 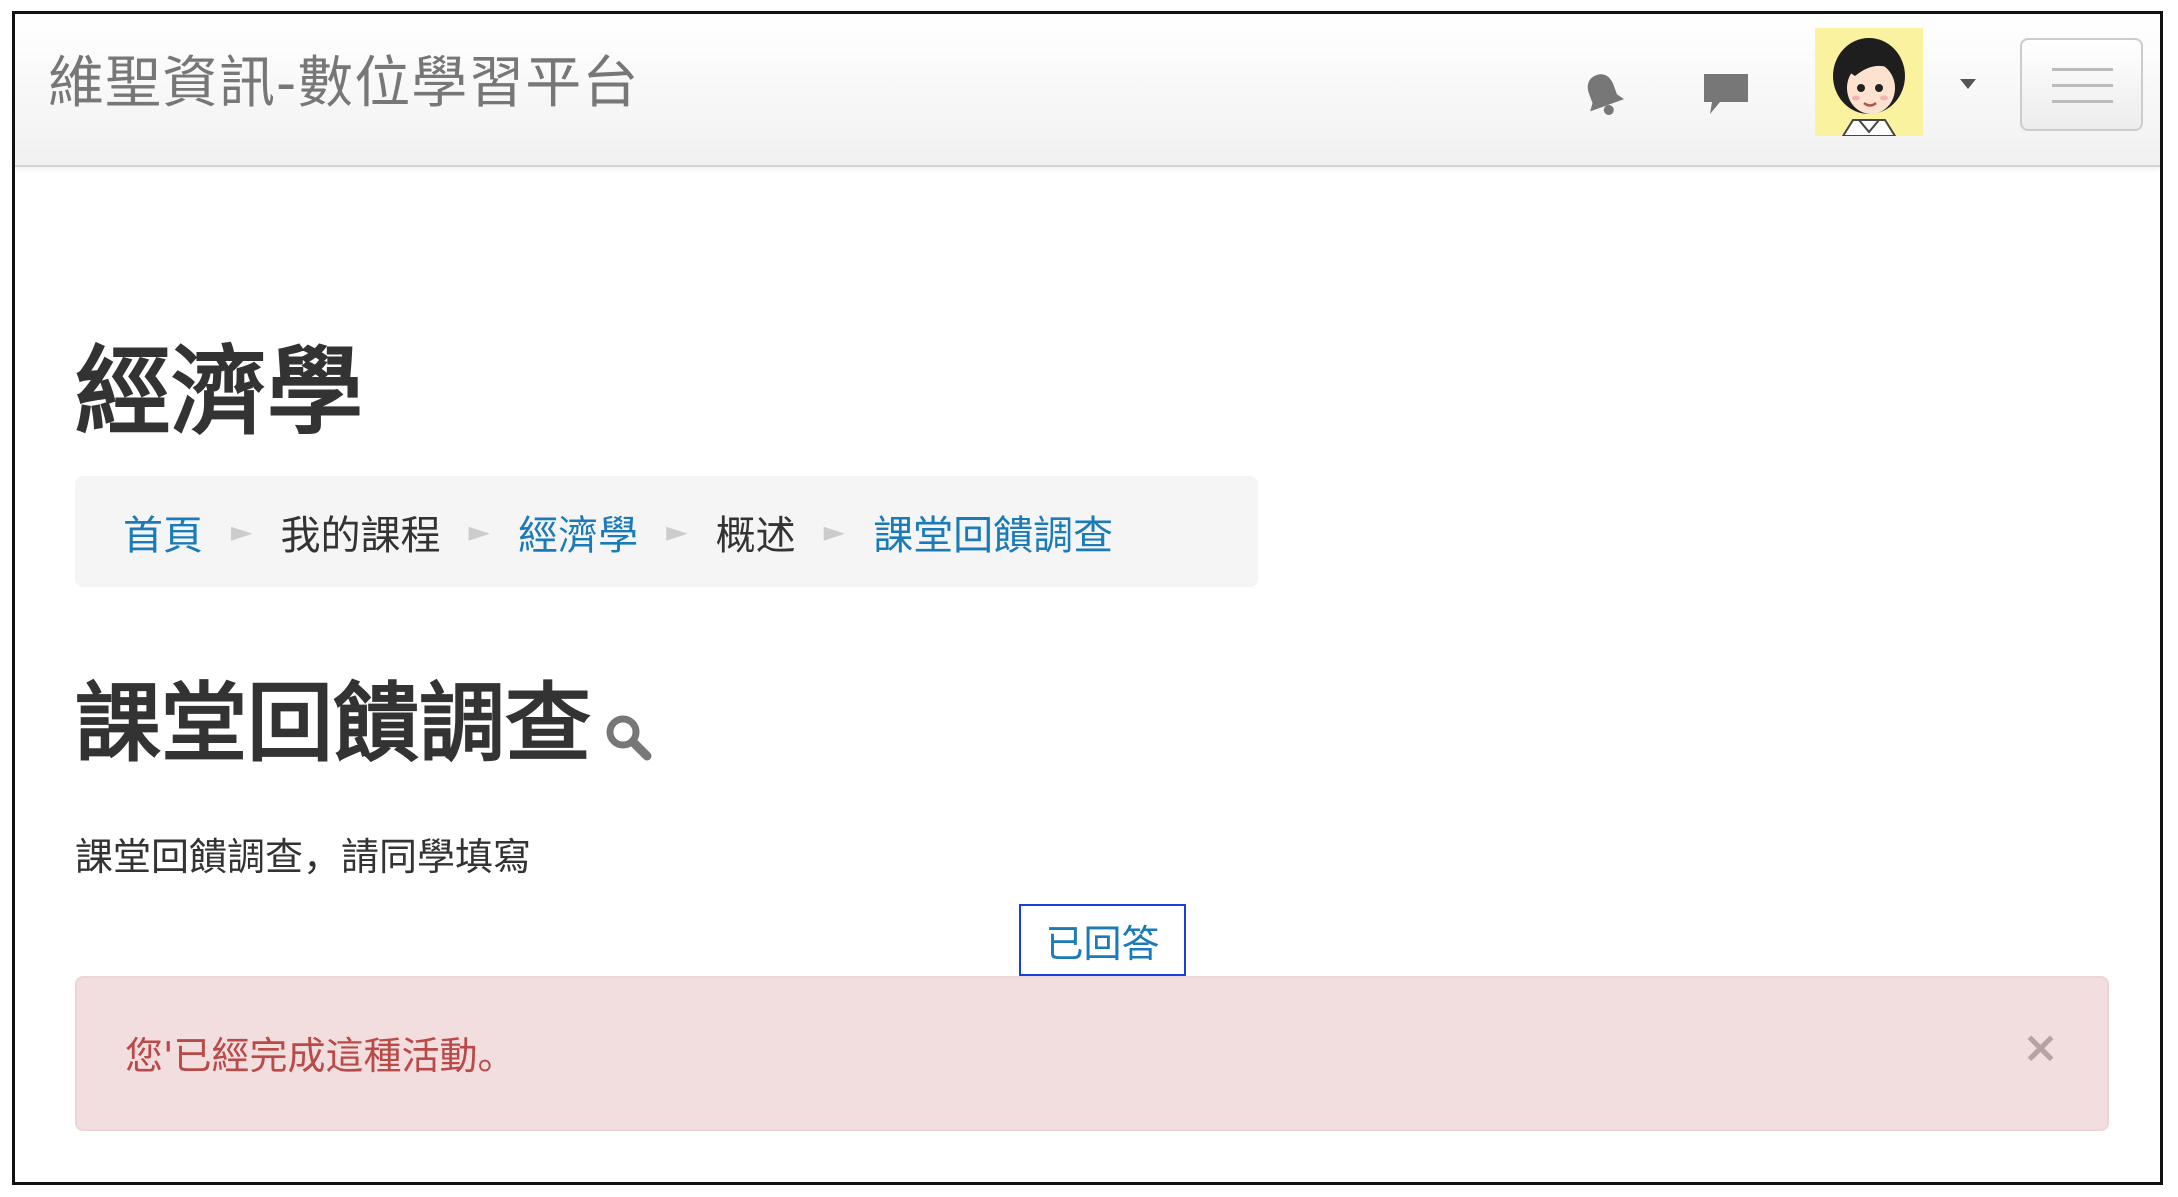 I want to click on completion-alert: 您'已經完成這種活動。 ×, so click(x=1092, y=1053).